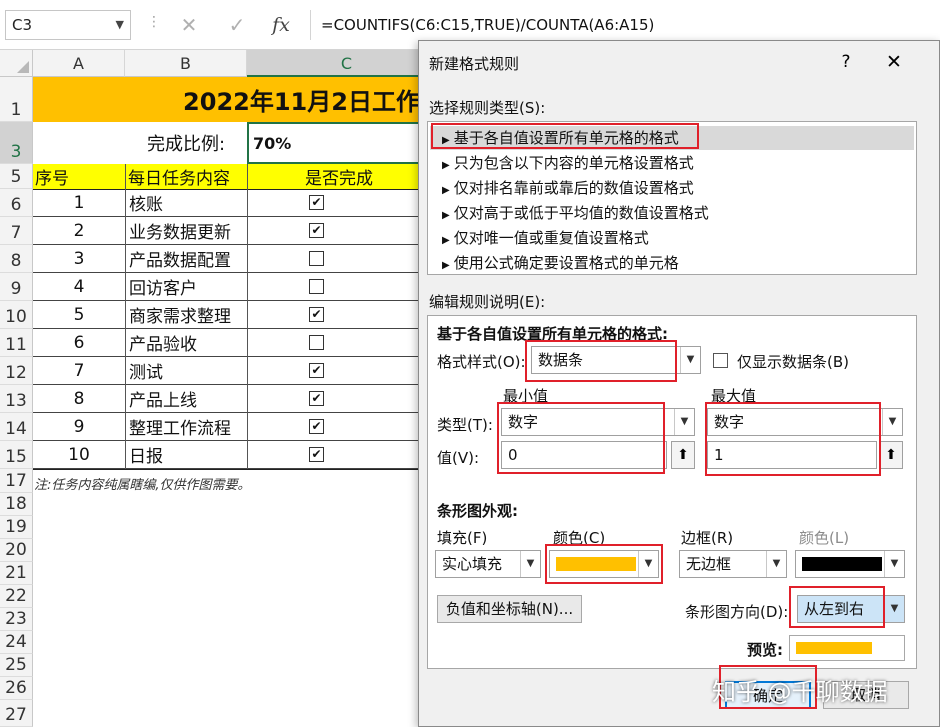  I want to click on help-icon: ?, so click(846, 62).